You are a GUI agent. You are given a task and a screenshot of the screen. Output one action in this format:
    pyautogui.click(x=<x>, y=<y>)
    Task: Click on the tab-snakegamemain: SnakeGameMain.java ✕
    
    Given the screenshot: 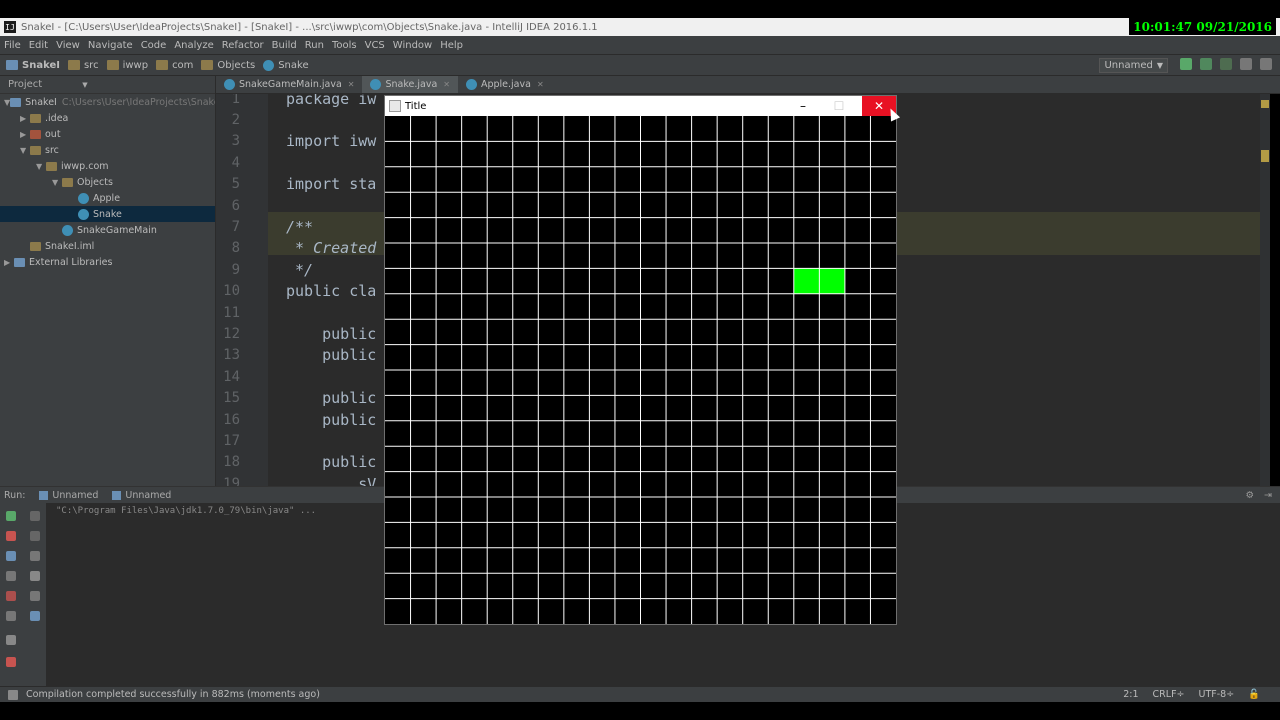 What is the action you would take?
    pyautogui.click(x=289, y=84)
    